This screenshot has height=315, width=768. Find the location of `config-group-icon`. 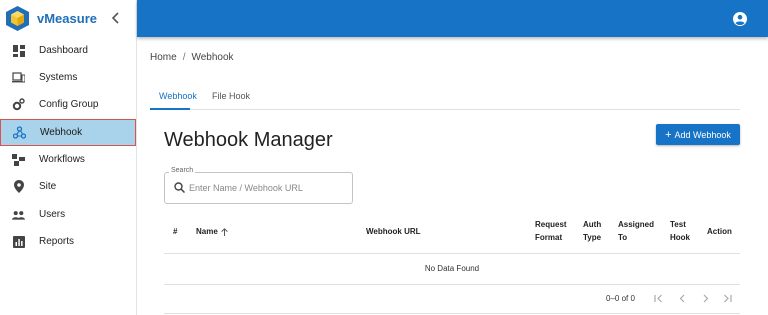

config-group-icon is located at coordinates (18, 104).